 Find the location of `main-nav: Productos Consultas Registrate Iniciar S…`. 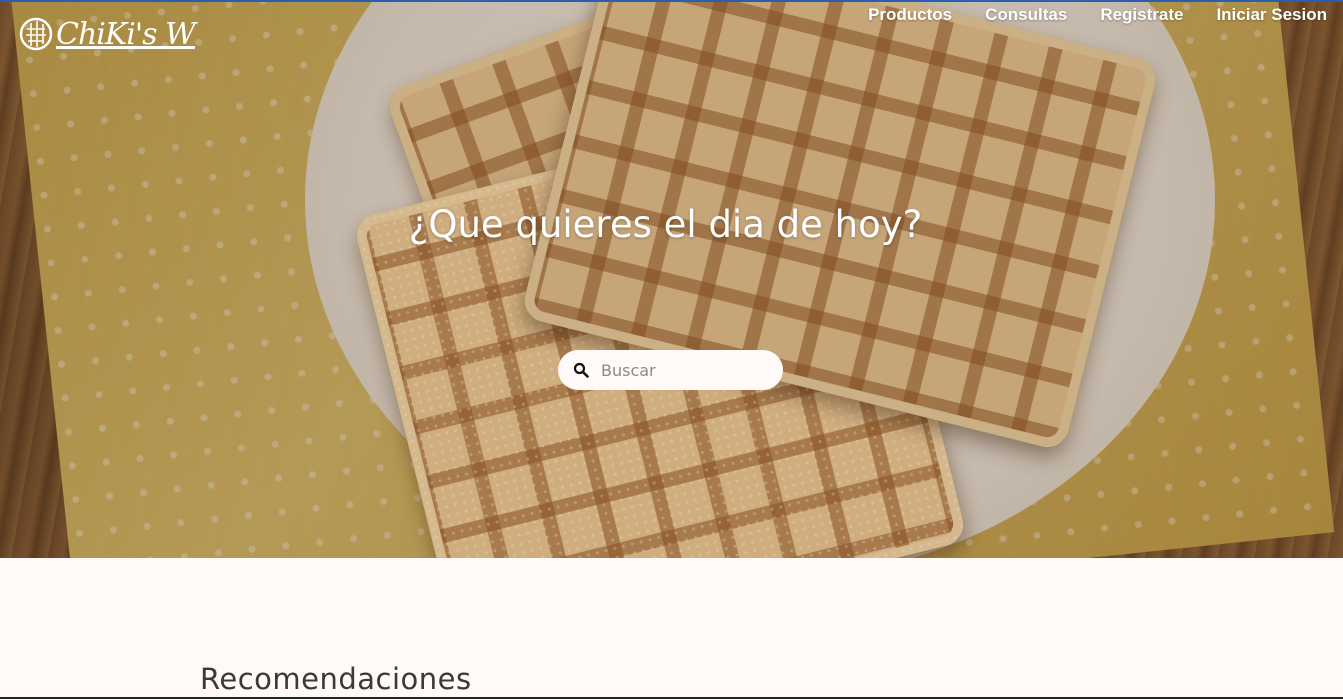

main-nav: Productos Consultas Registrate Iniciar S… is located at coordinates (1097, 15).